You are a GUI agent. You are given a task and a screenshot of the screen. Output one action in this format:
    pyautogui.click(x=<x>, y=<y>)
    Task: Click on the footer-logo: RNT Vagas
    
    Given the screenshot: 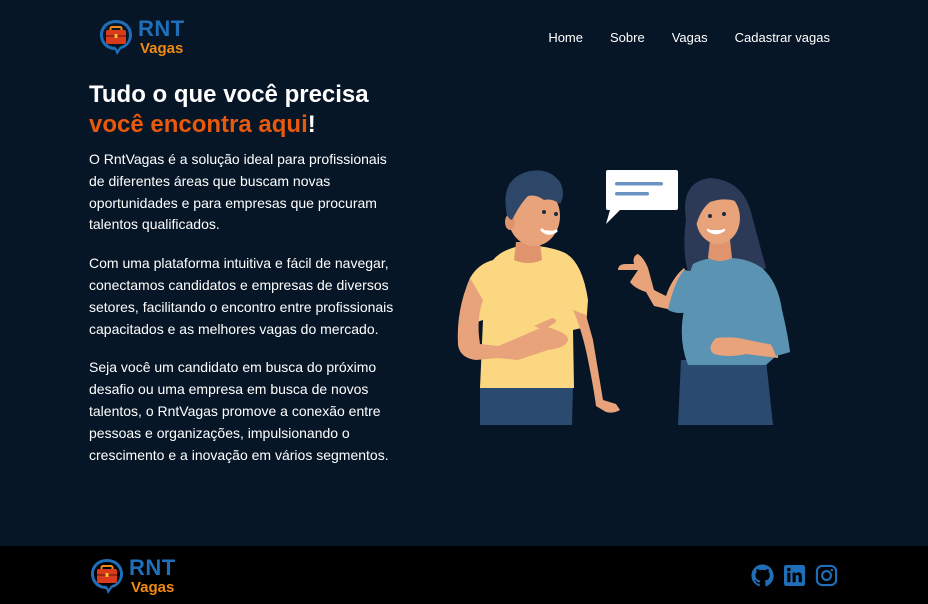 What is the action you would take?
    pyautogui.click(x=132, y=576)
    